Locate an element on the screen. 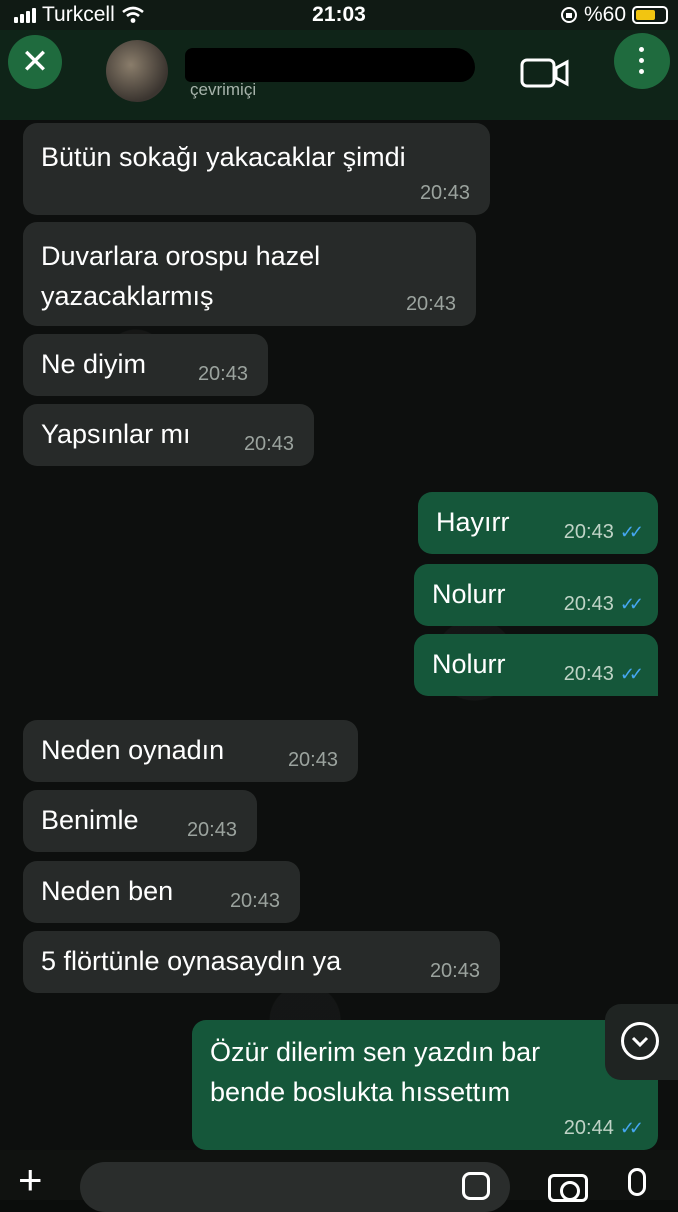 The image size is (678, 1212). chevron-down-icon is located at coordinates (640, 1042).